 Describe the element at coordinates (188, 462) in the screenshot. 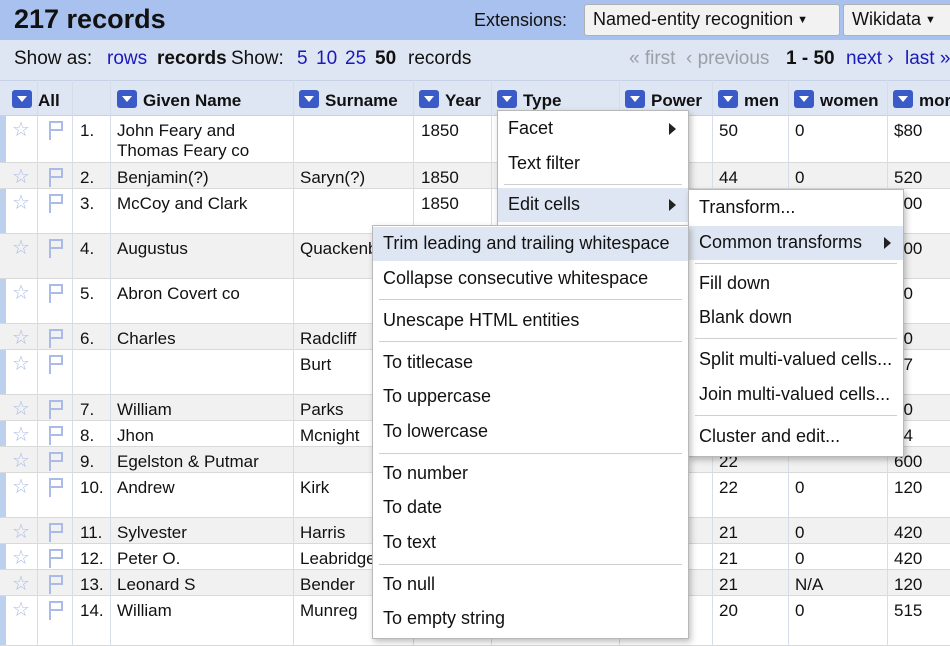

I see `cell-given: Egelston & Putmar` at that location.